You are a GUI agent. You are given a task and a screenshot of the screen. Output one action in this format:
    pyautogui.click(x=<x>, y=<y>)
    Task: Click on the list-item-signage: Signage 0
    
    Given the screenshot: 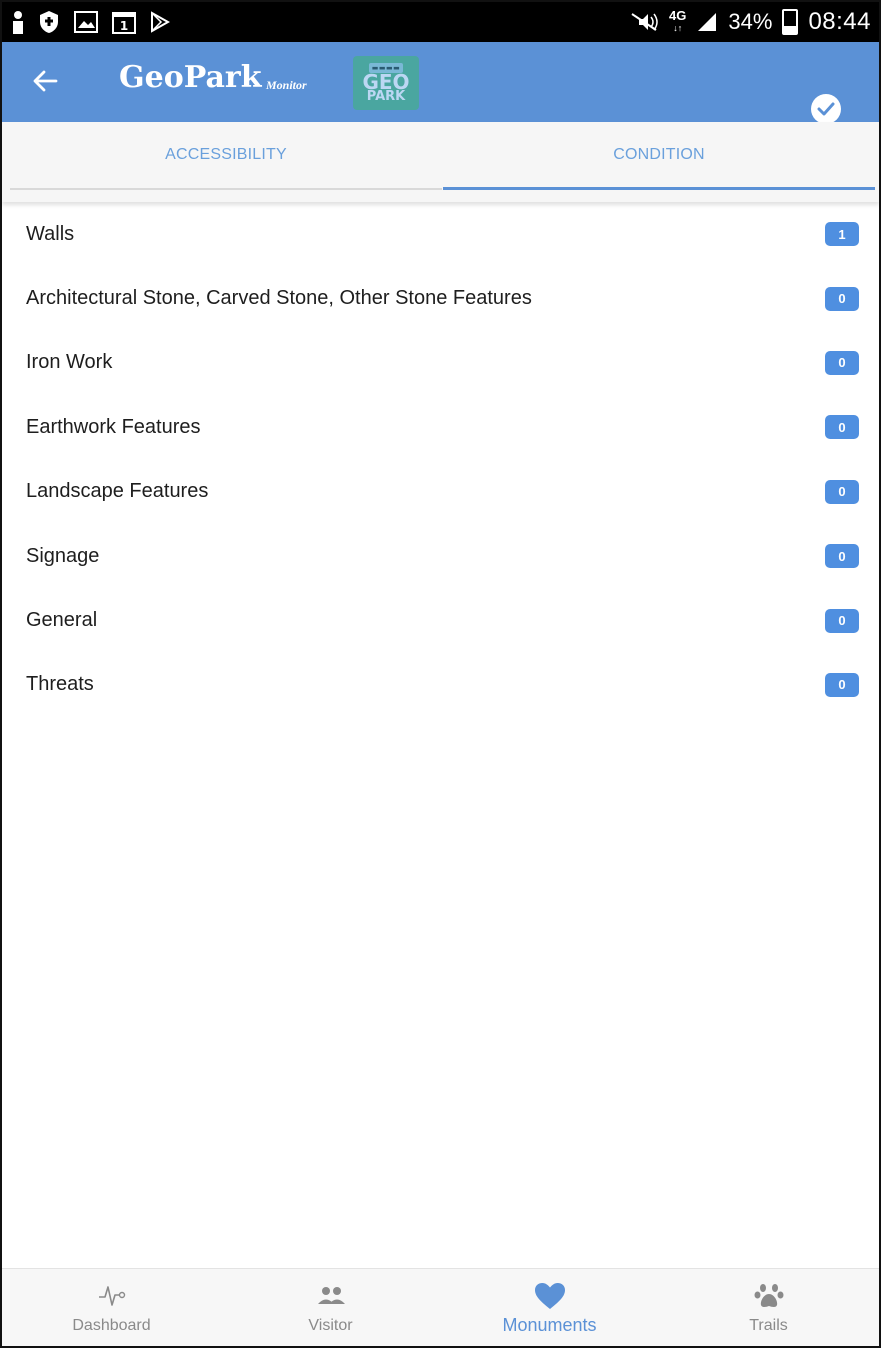 What is the action you would take?
    pyautogui.click(x=440, y=556)
    